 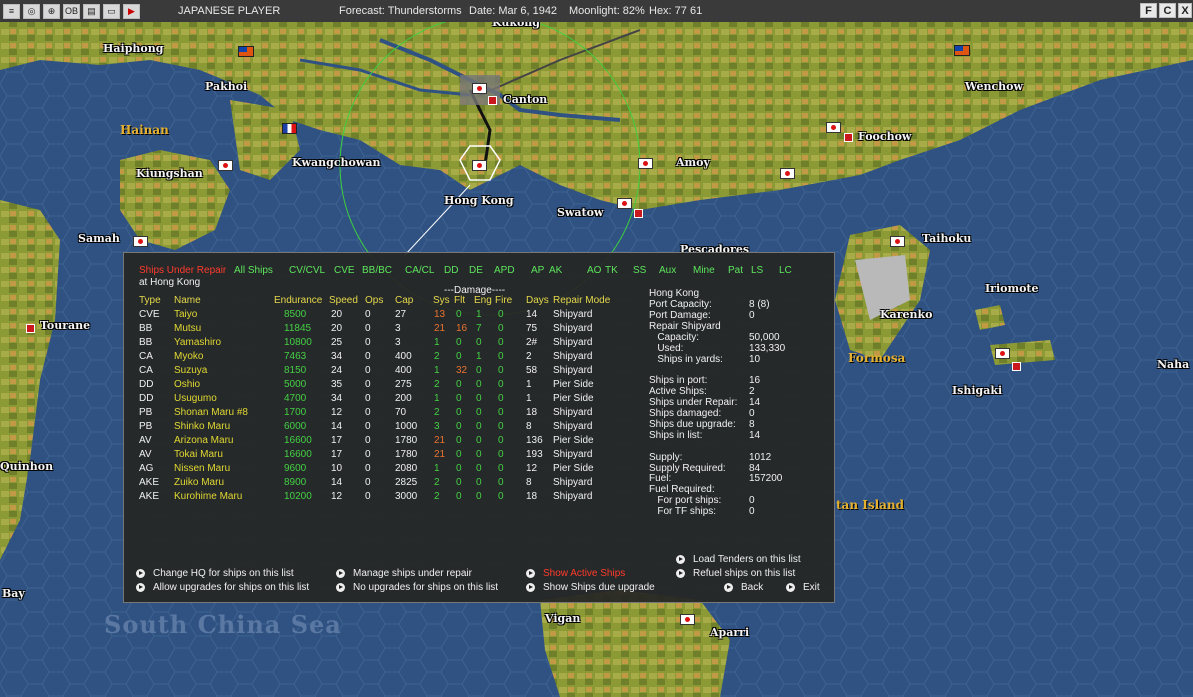 I want to click on filter-ca-cl: CA/CL, so click(x=419, y=270).